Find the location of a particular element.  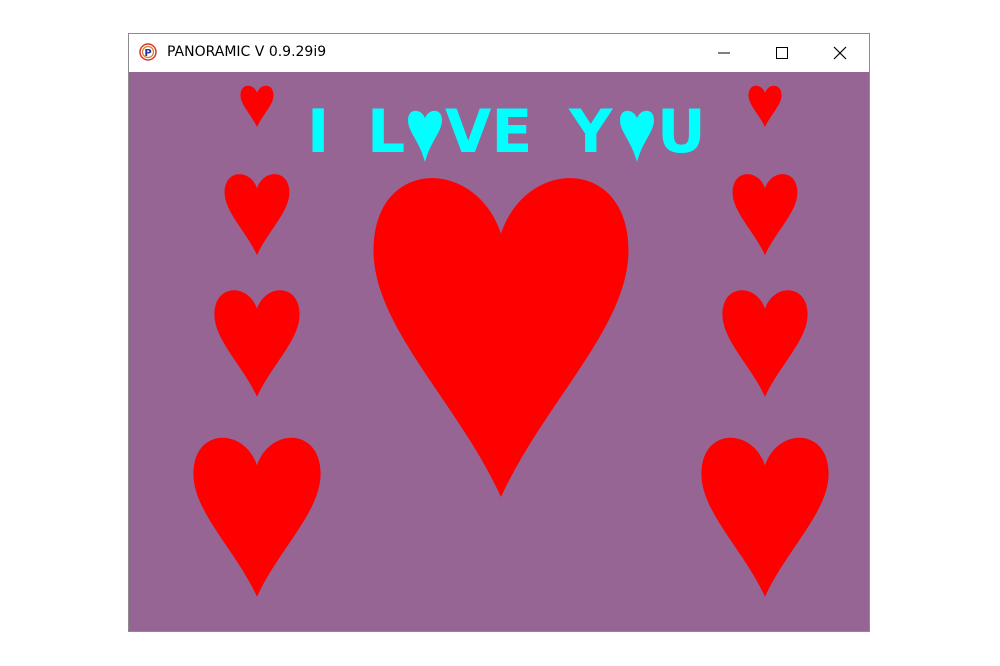

close-button is located at coordinates (840, 53).